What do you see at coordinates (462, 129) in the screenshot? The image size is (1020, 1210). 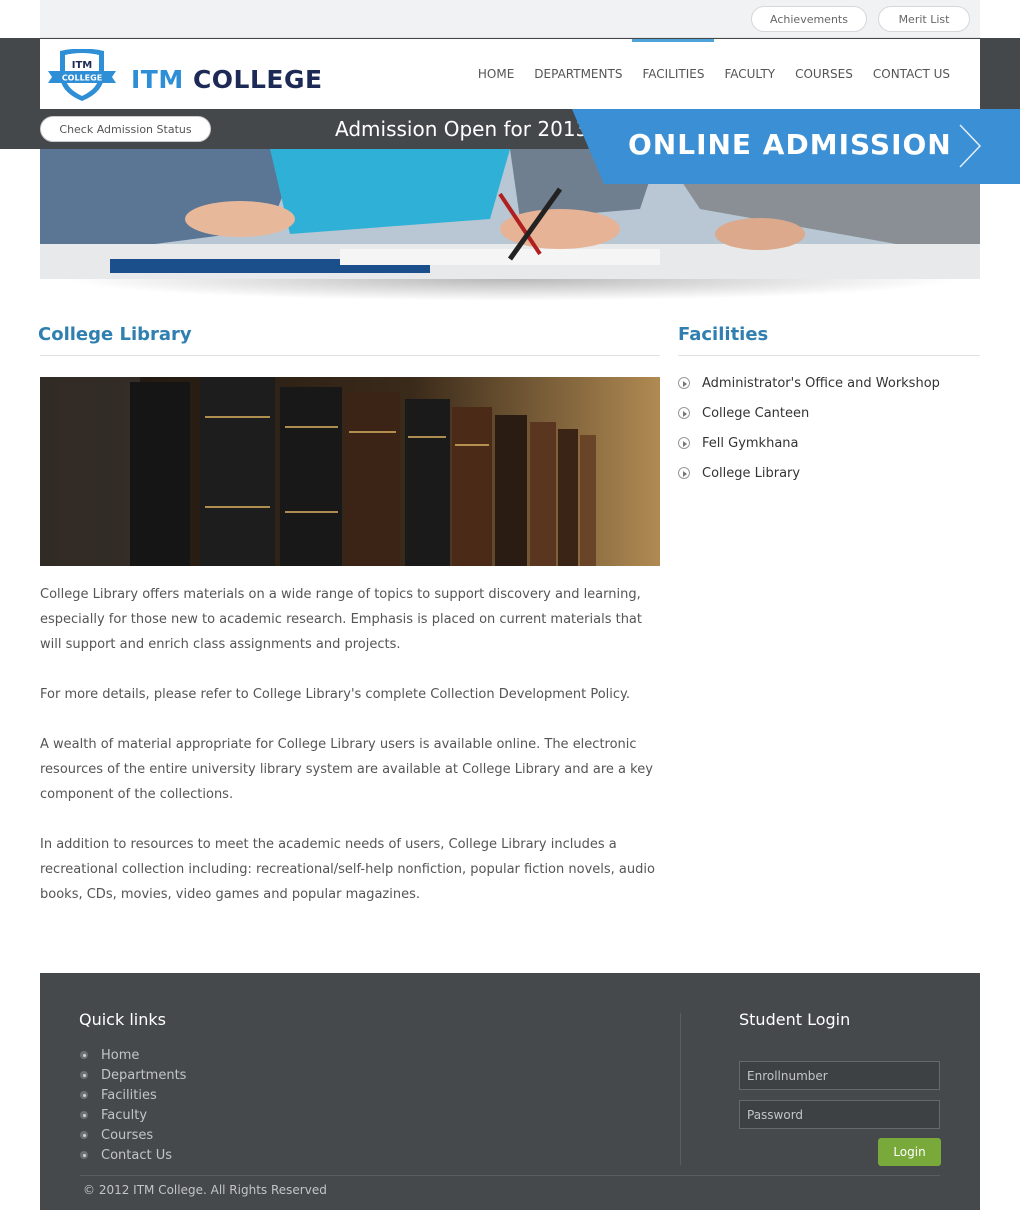 I see `admission-open-text: Admission Open for 2013` at bounding box center [462, 129].